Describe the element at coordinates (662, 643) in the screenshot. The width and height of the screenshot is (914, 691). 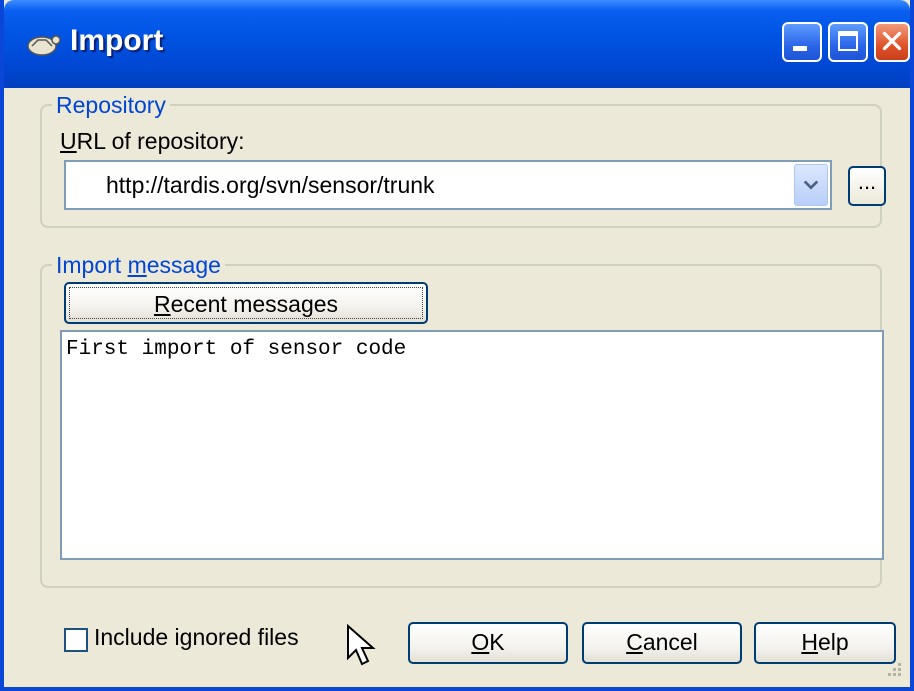
I see `cancel-button: Cancel` at that location.